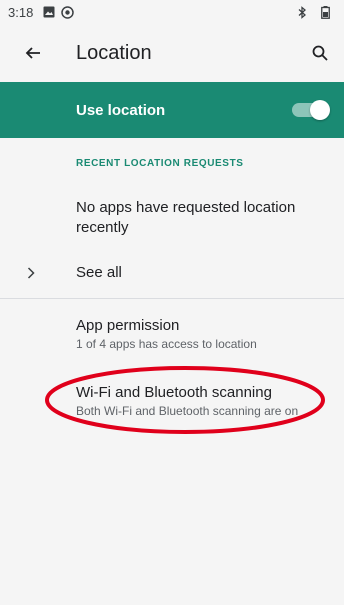  I want to click on back-button, so click(28, 53).